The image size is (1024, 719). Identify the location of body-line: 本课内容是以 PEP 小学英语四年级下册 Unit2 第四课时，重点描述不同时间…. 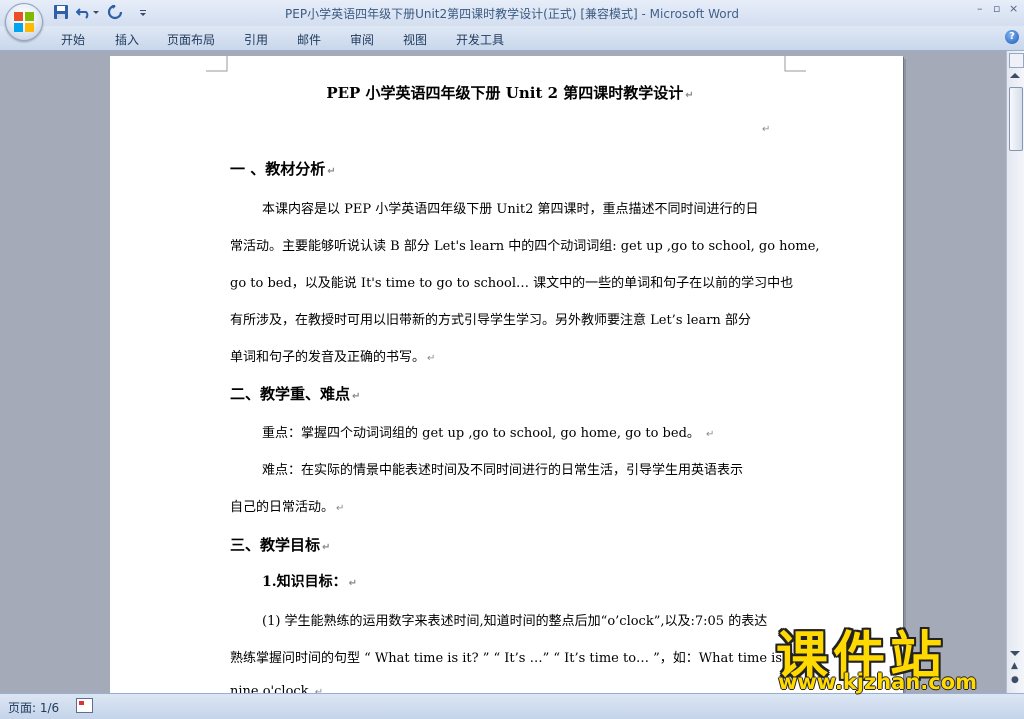
(510, 209).